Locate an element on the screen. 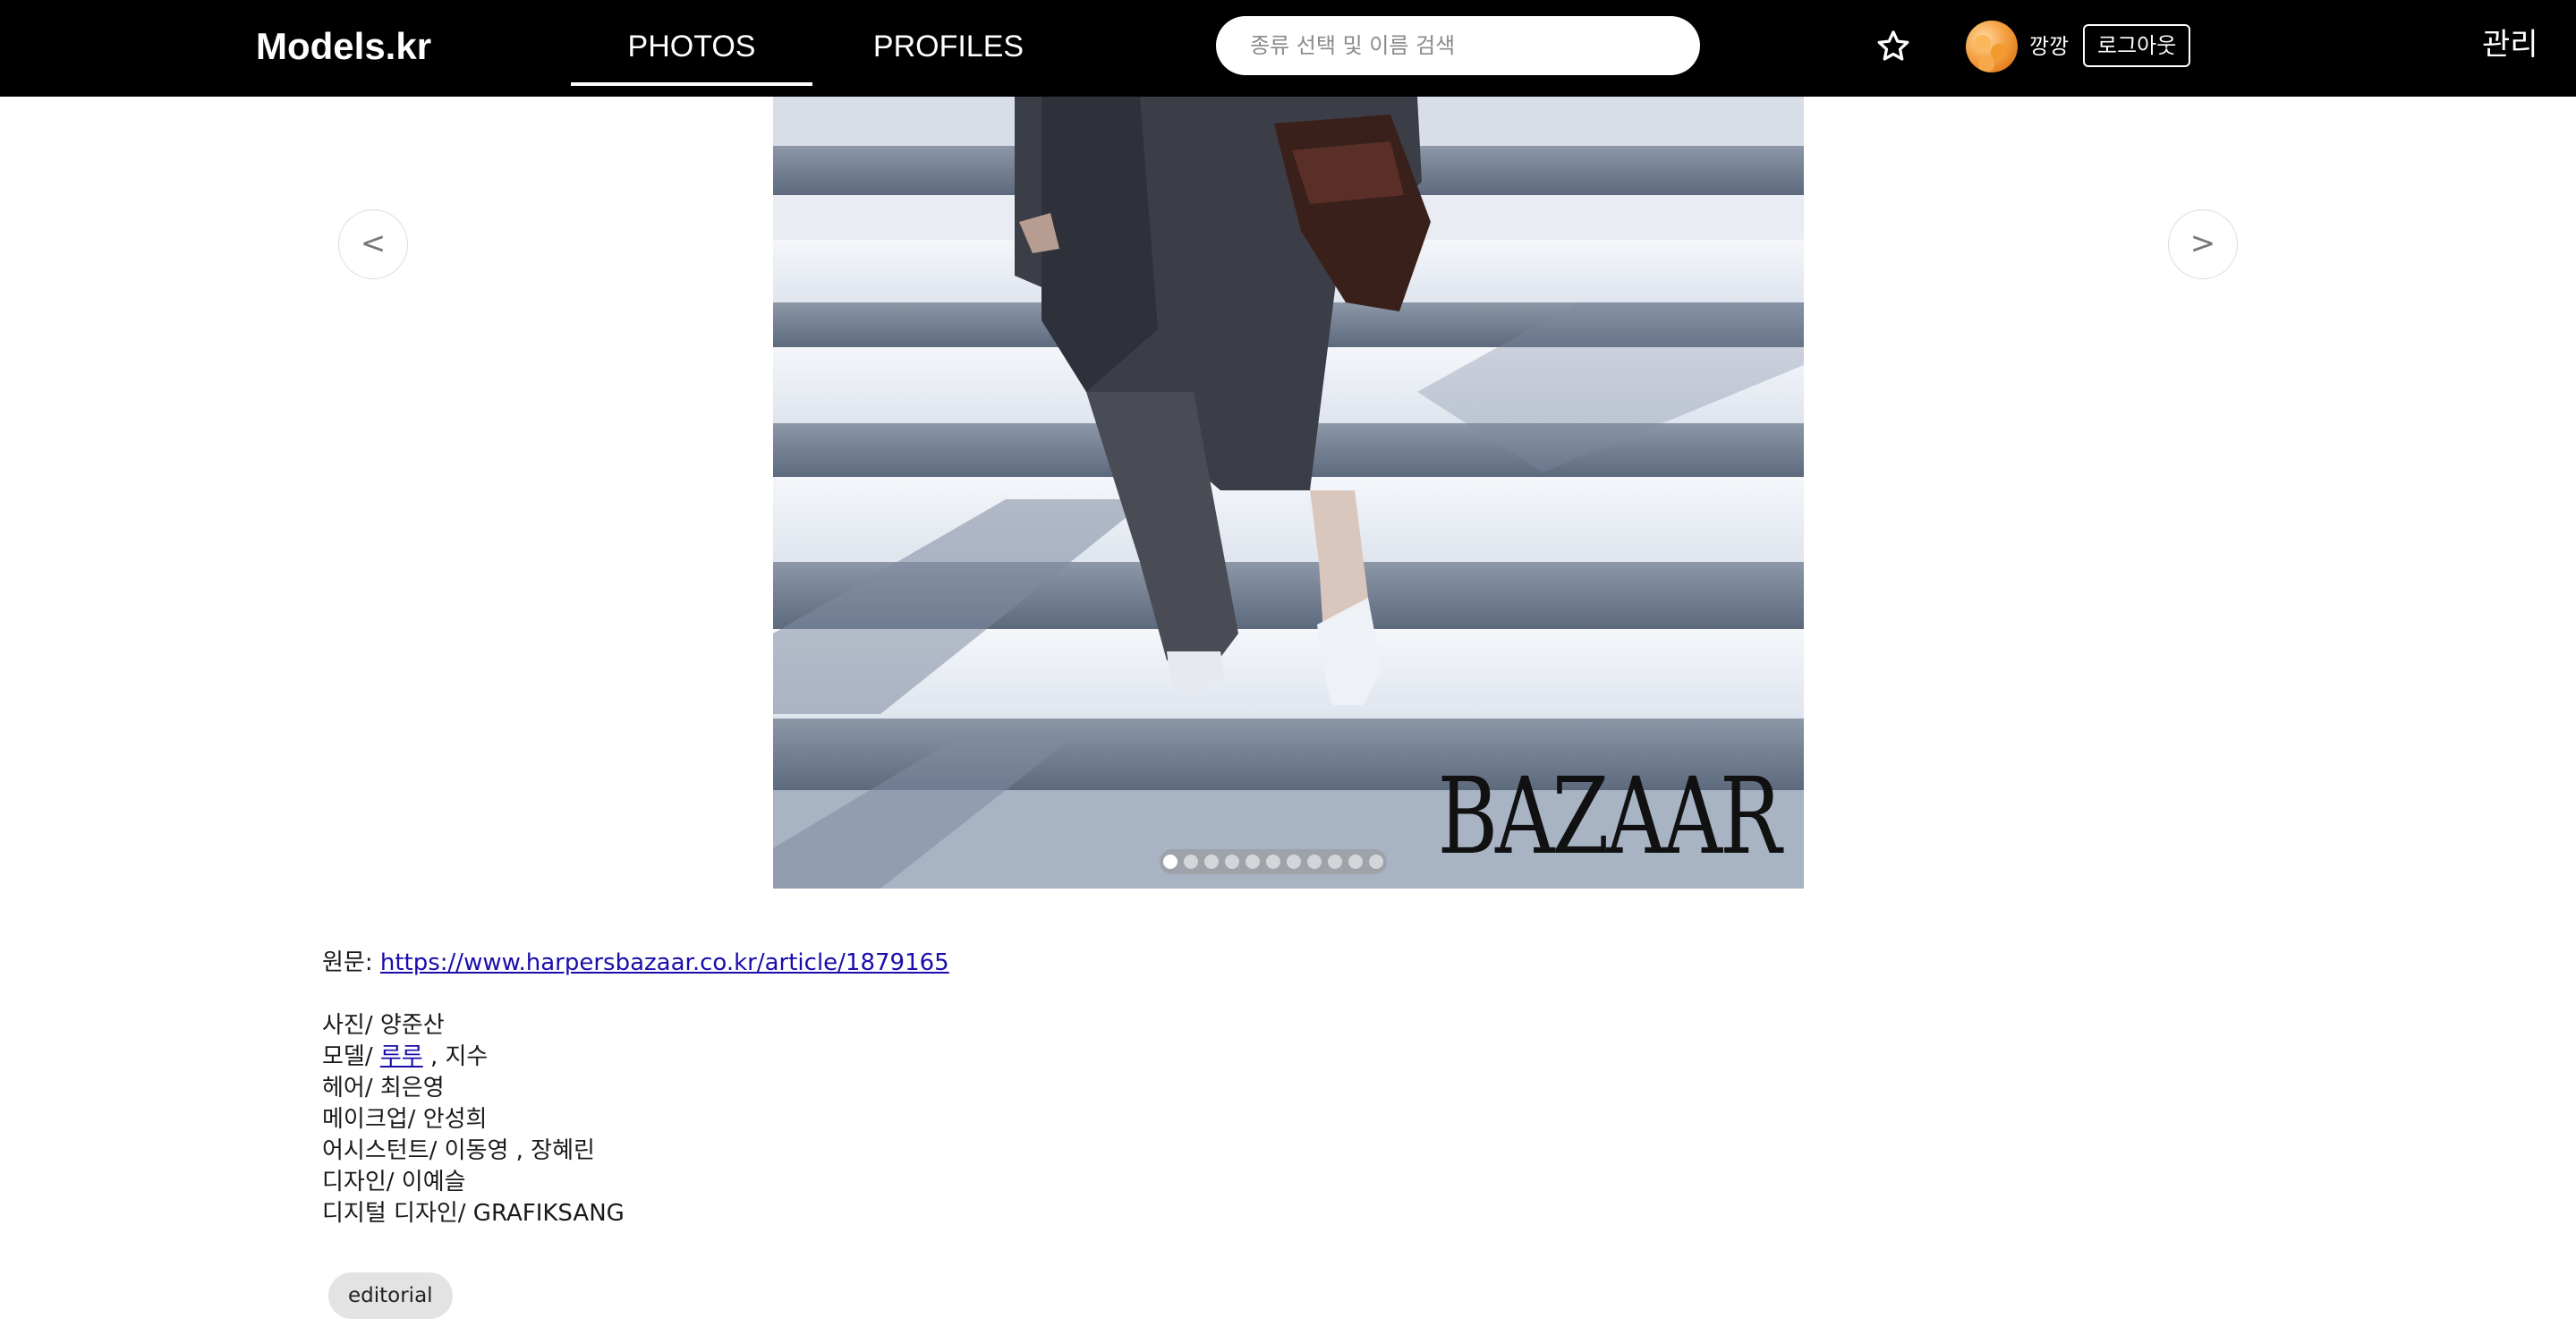 The image size is (2576, 1344). credit-assistant: 어시스턴트/ 이동영 , 장혜린 is located at coordinates (458, 1150).